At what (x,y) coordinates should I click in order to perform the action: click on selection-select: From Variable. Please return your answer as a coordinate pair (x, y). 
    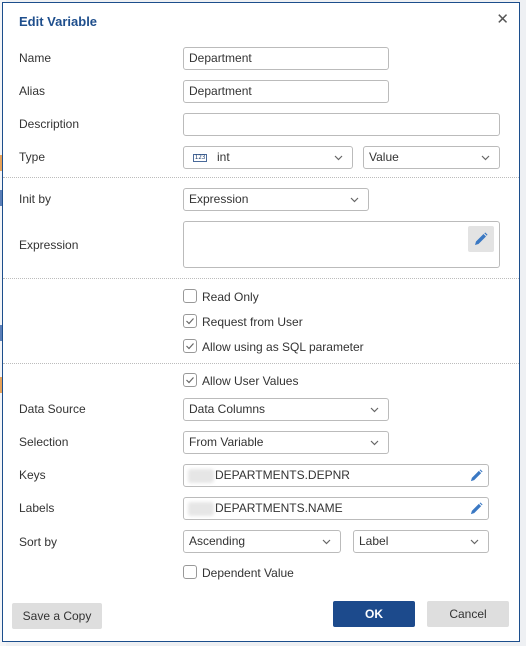
    Looking at the image, I should click on (286, 442).